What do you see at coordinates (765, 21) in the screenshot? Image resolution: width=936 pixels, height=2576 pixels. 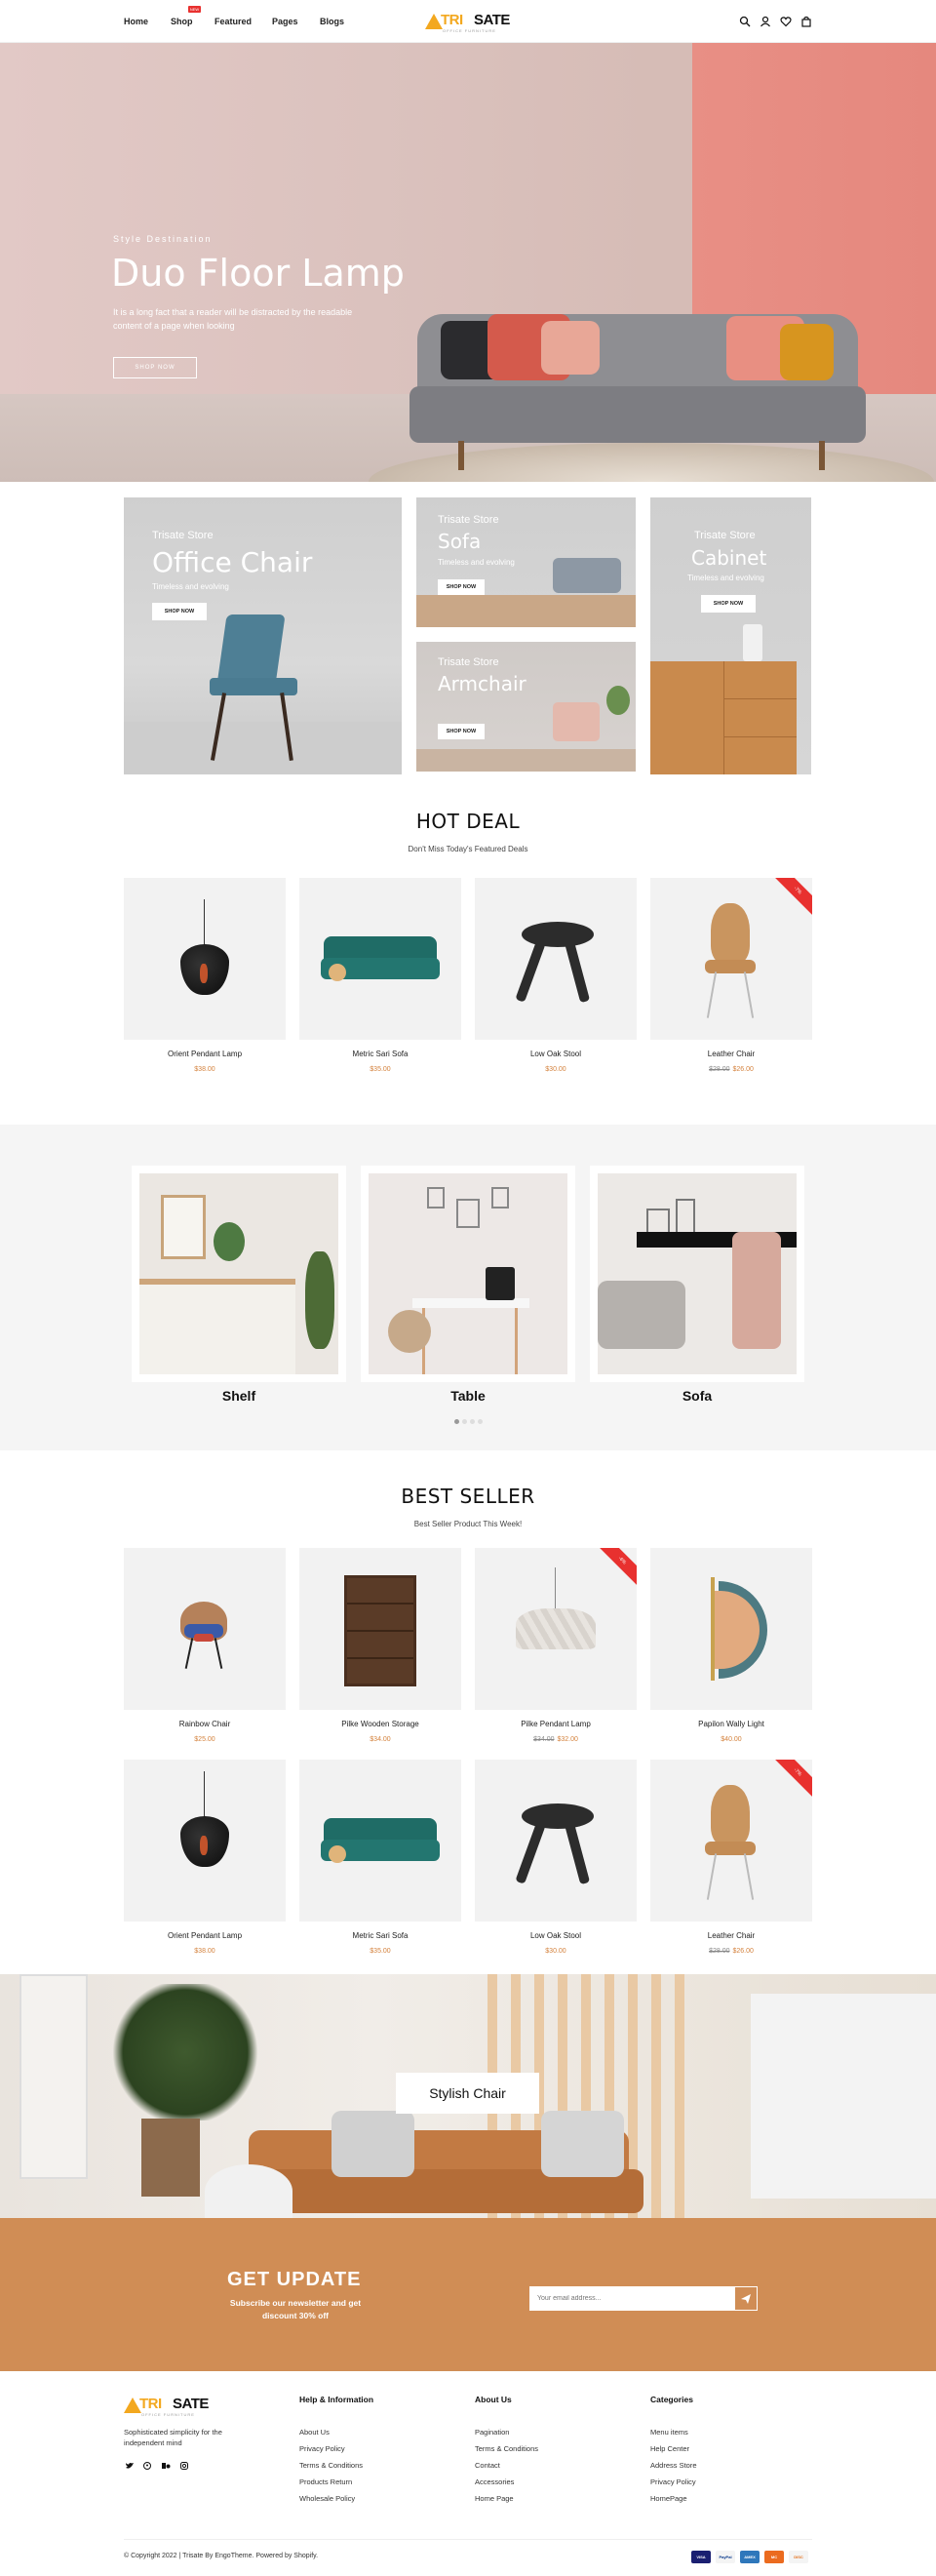 I see `user-icon` at bounding box center [765, 21].